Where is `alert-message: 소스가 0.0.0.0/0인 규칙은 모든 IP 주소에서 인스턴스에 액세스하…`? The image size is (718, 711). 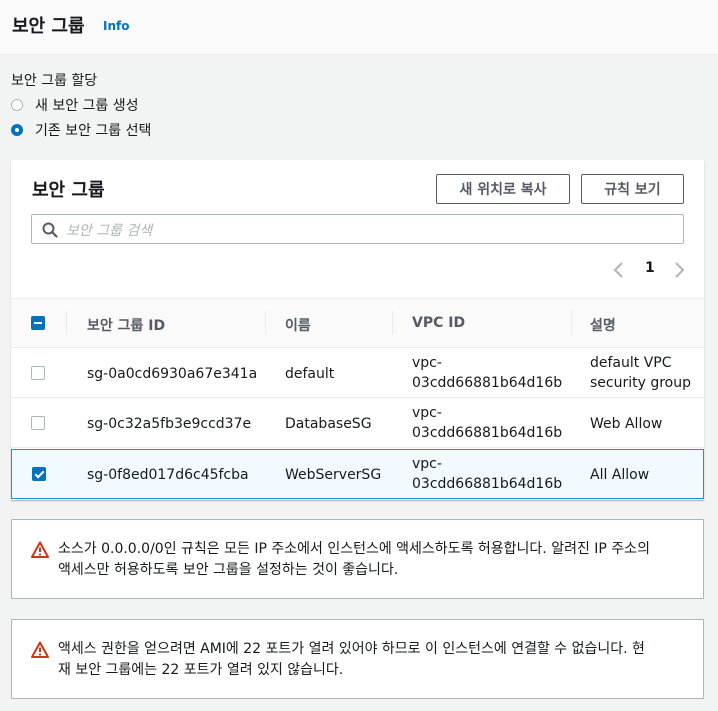
alert-message: 소스가 0.0.0.0/0인 규칙은 모든 IP 주소에서 인스턴스에 액세스하… is located at coordinates (373, 560).